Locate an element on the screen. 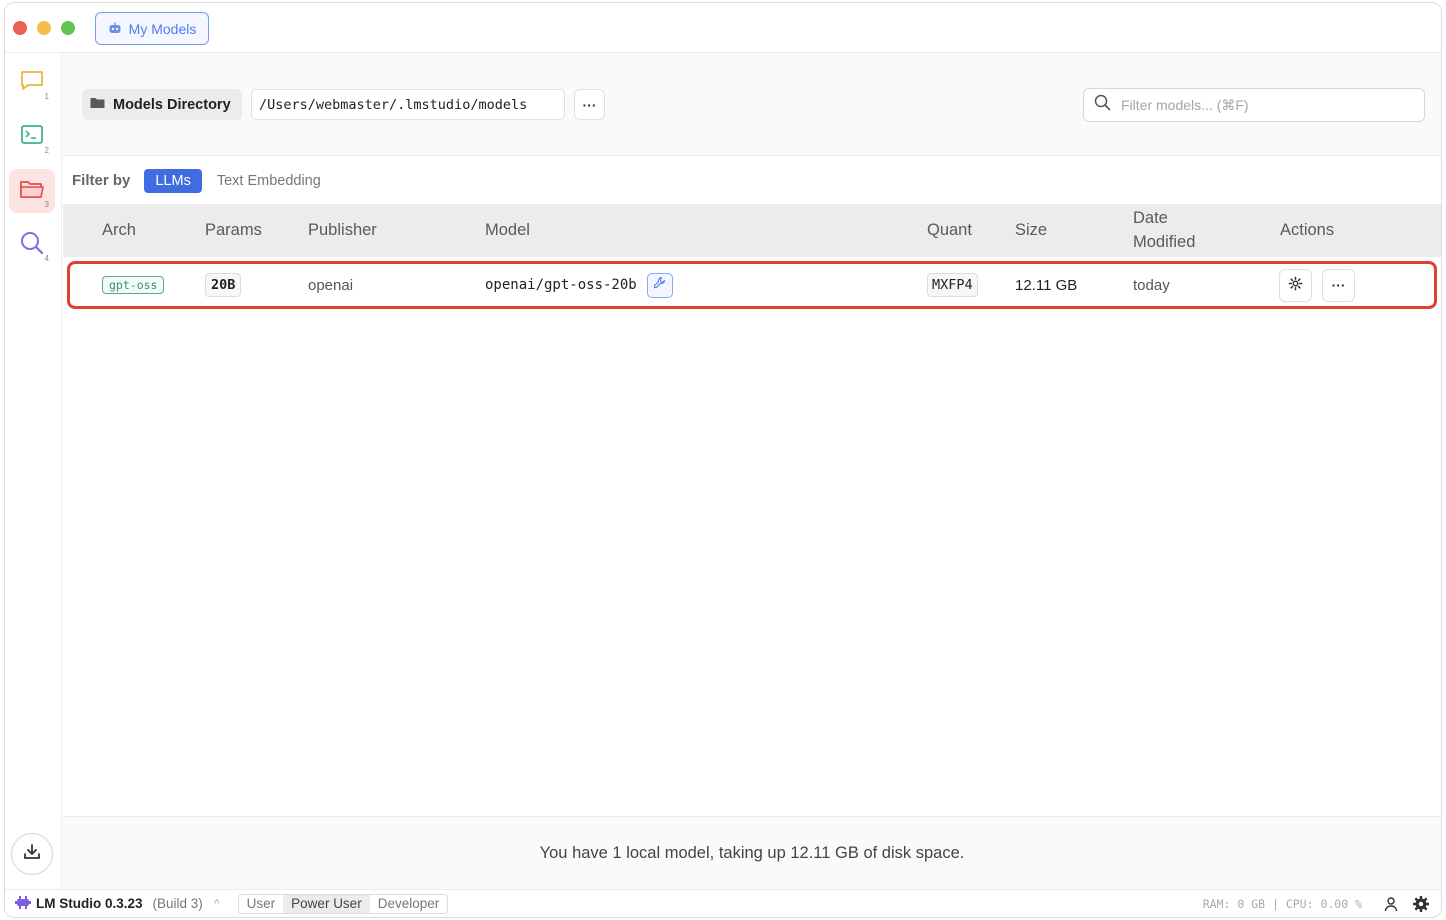 This screenshot has width=1446, height=920. sidebar-item-developer: 2 is located at coordinates (32, 137).